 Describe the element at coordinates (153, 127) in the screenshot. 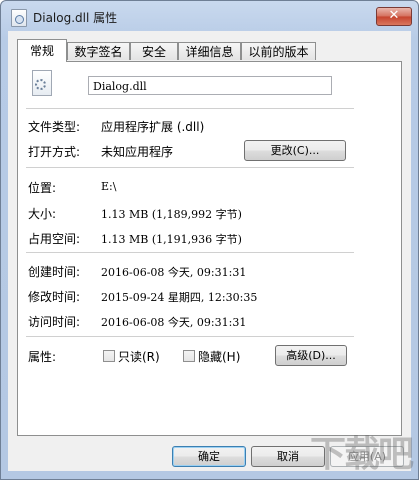

I see `file-type-value: 应用程序扩展 (.dll)` at that location.